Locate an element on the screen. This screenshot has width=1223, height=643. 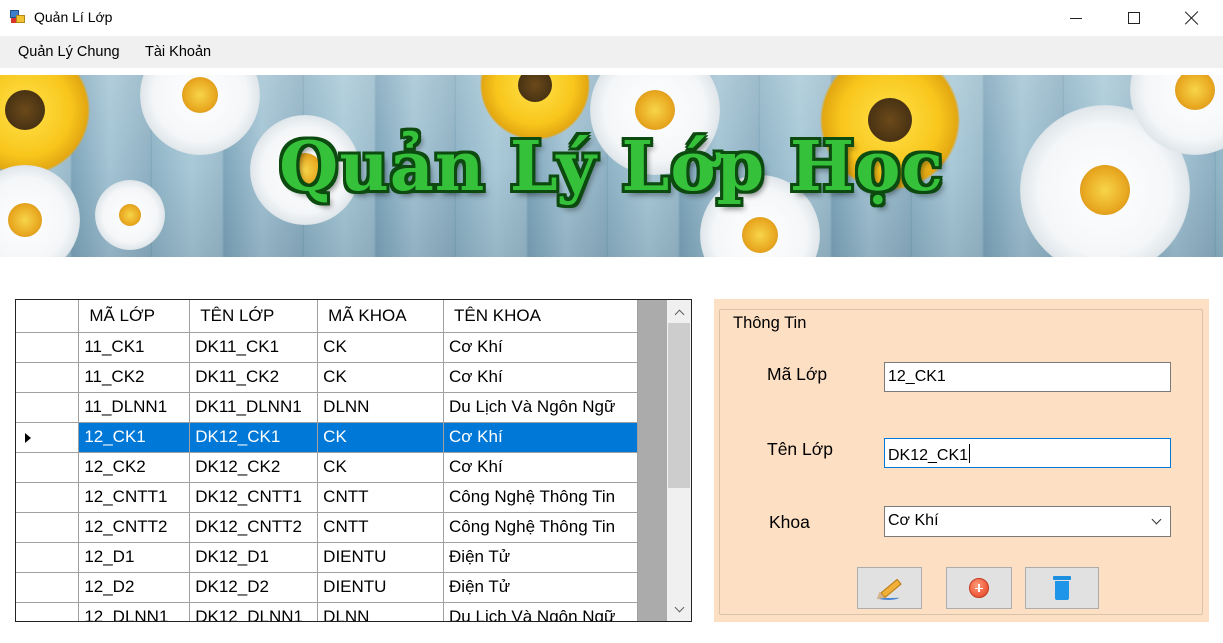
title-bar: Quản Lí Lớp is located at coordinates (611, 18).